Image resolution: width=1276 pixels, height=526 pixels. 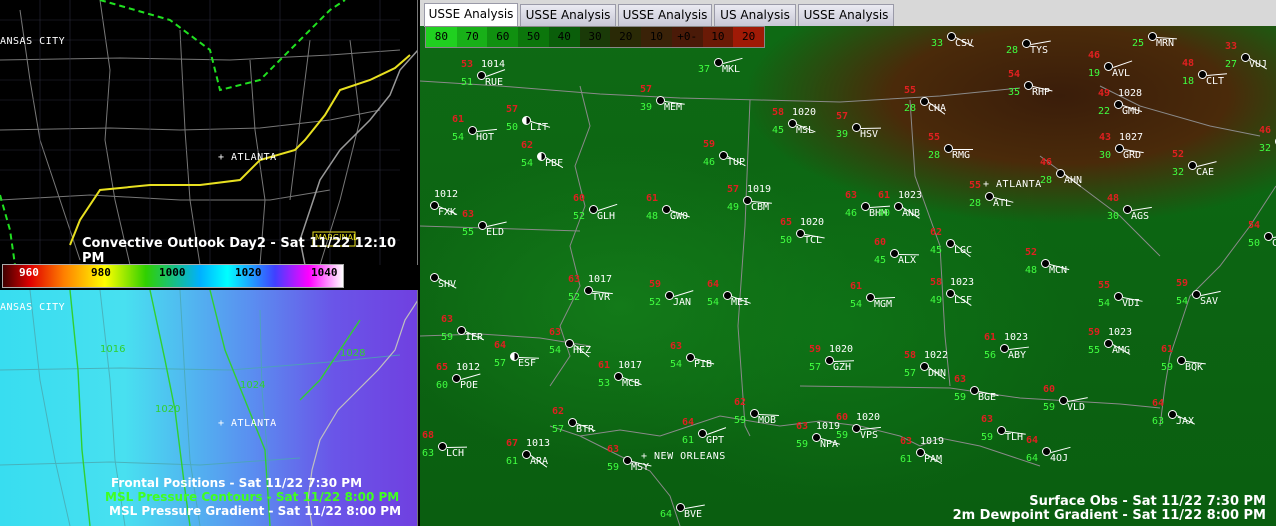 I want to click on station-dewpoint: 40, so click(x=884, y=213).